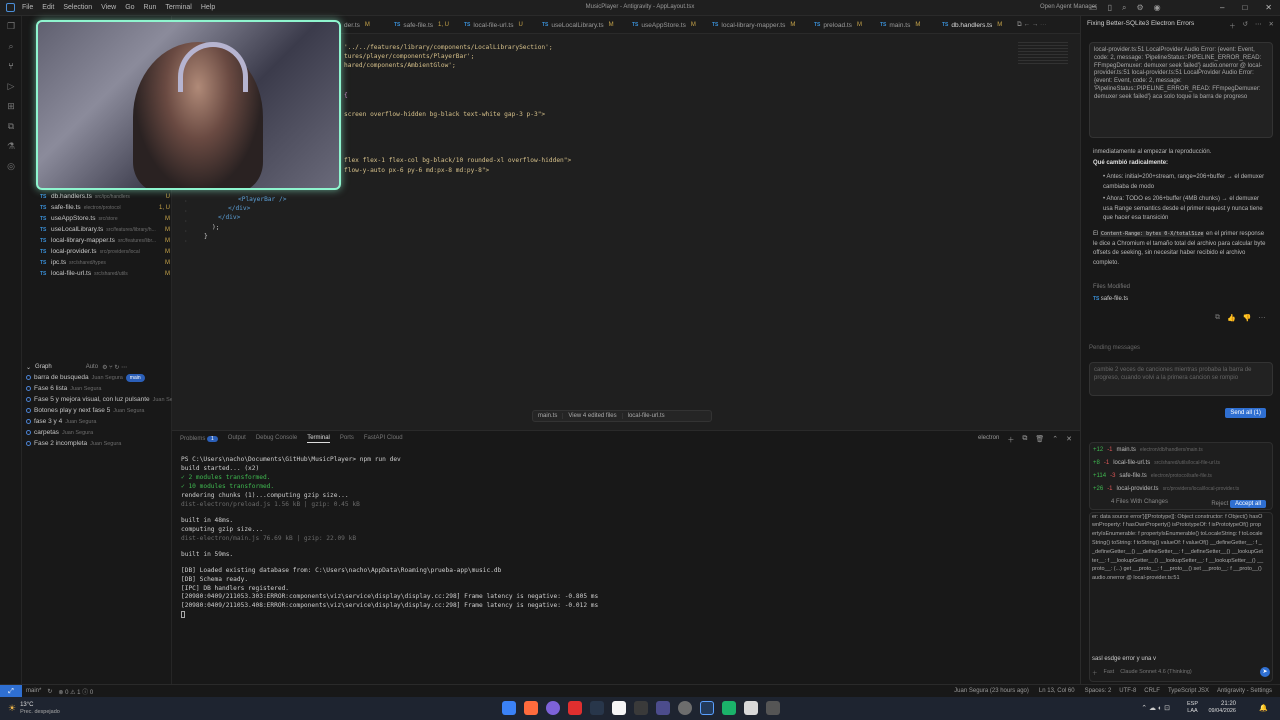 Image resolution: width=1280 pixels, height=720 pixels. I want to click on explorer-icon: ❐, so click(11, 26).